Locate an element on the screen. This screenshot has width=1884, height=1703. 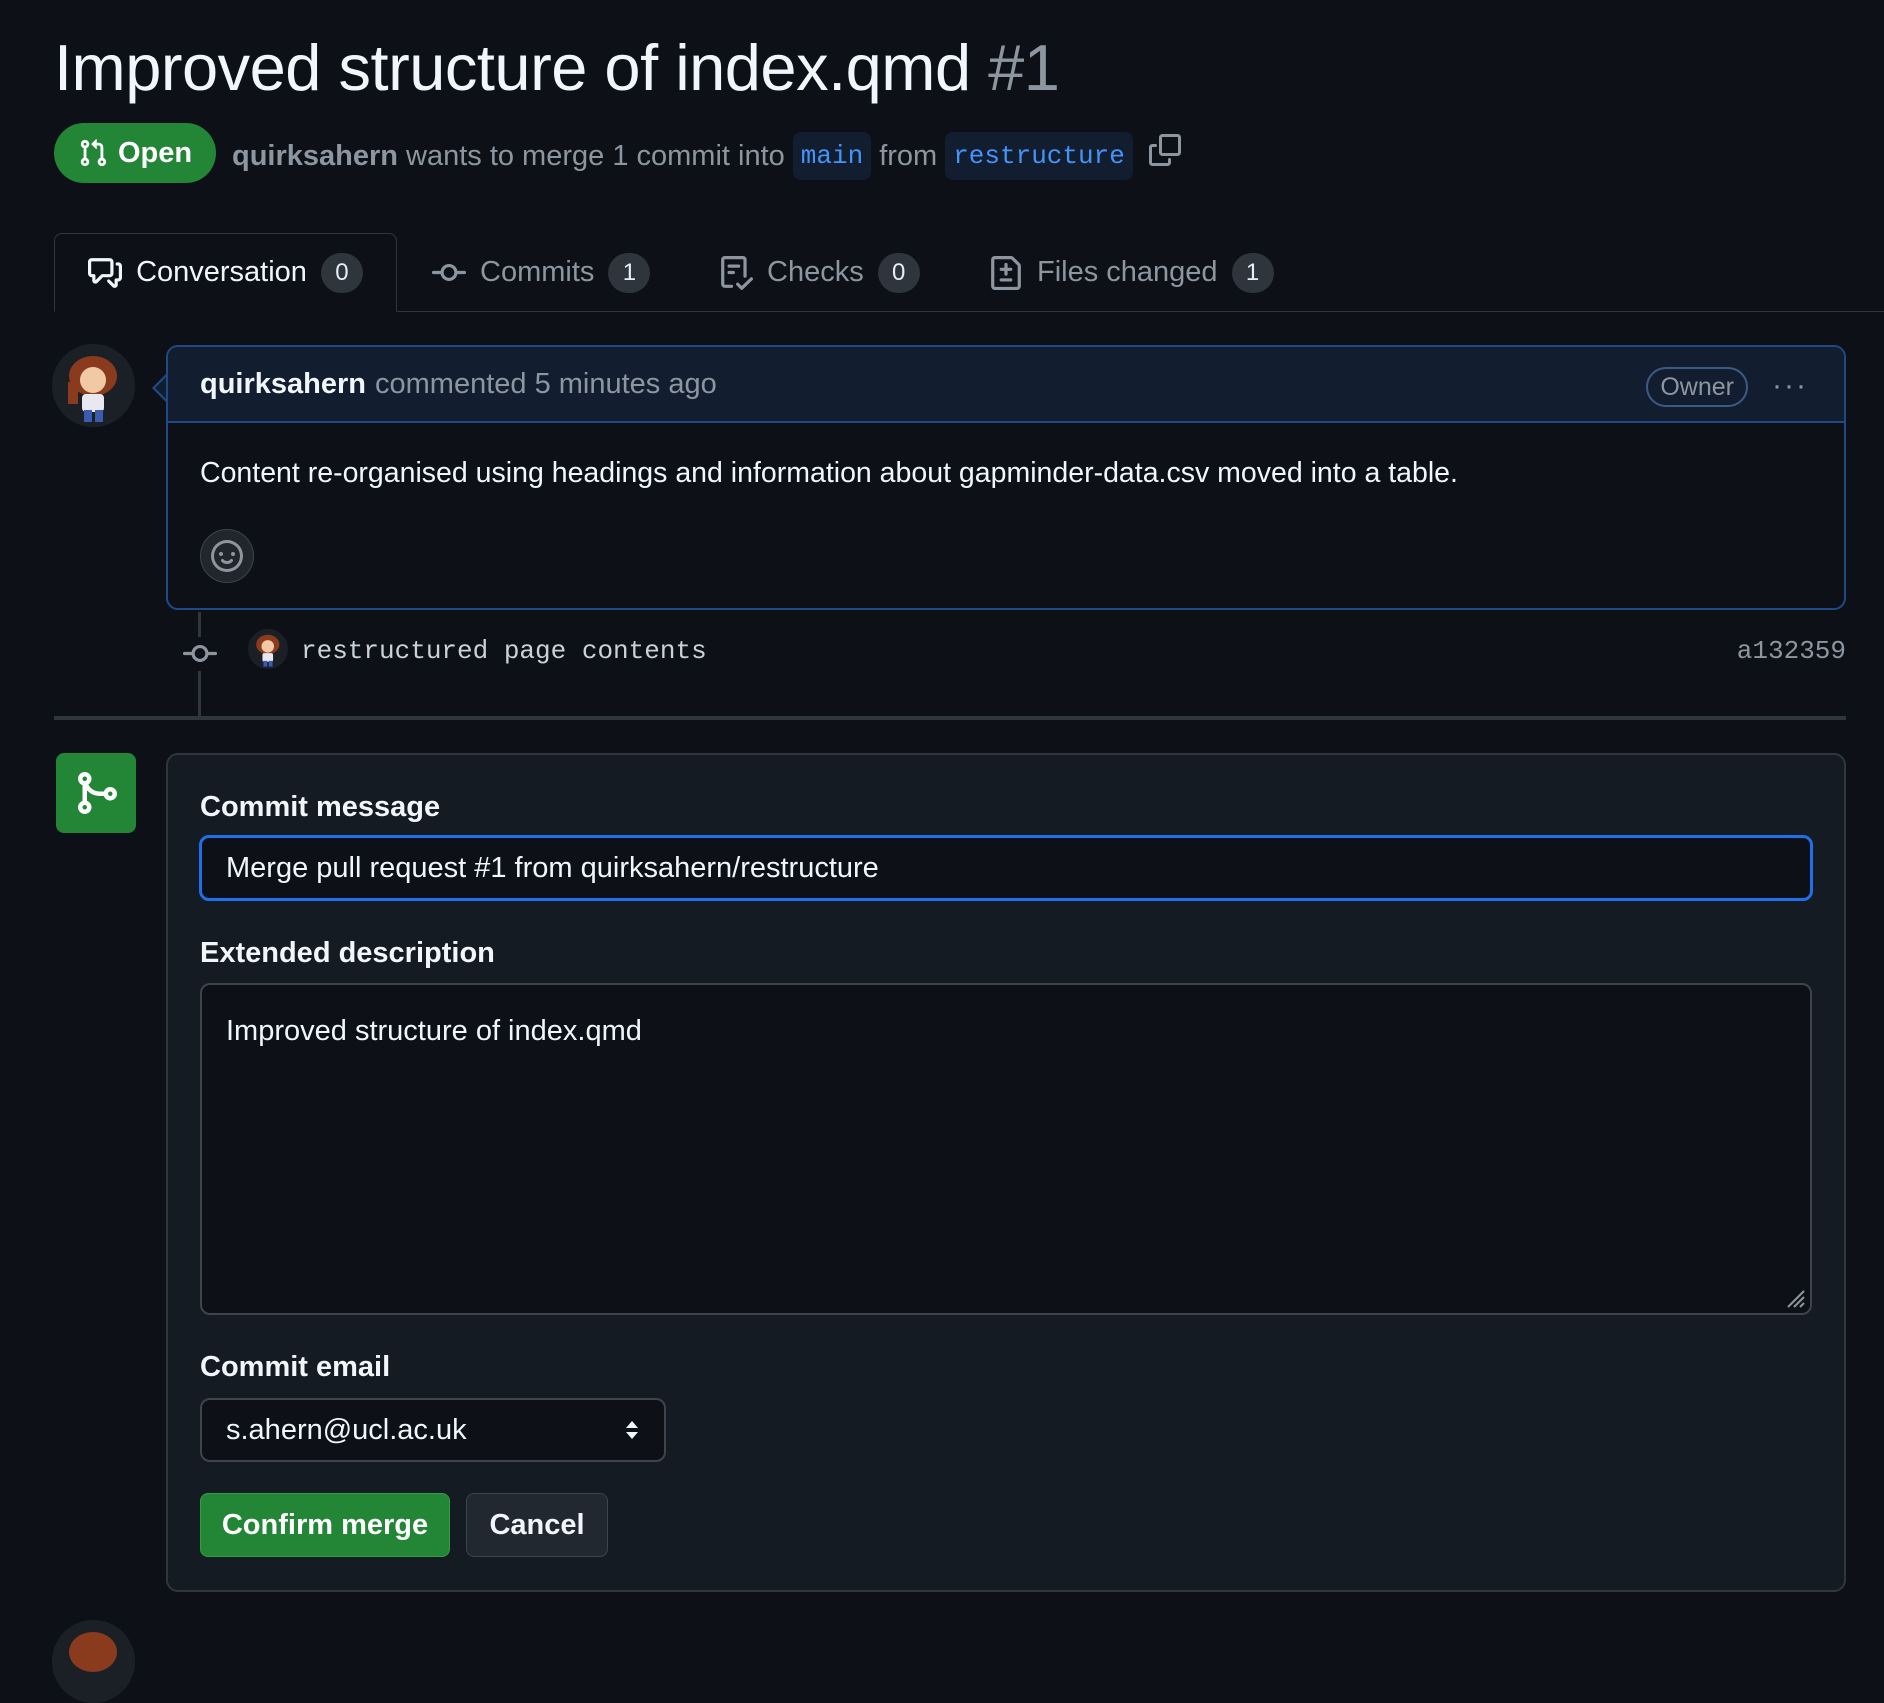
commit-email-value: s.ahern@ucl.ac.uk is located at coordinates (346, 1429).